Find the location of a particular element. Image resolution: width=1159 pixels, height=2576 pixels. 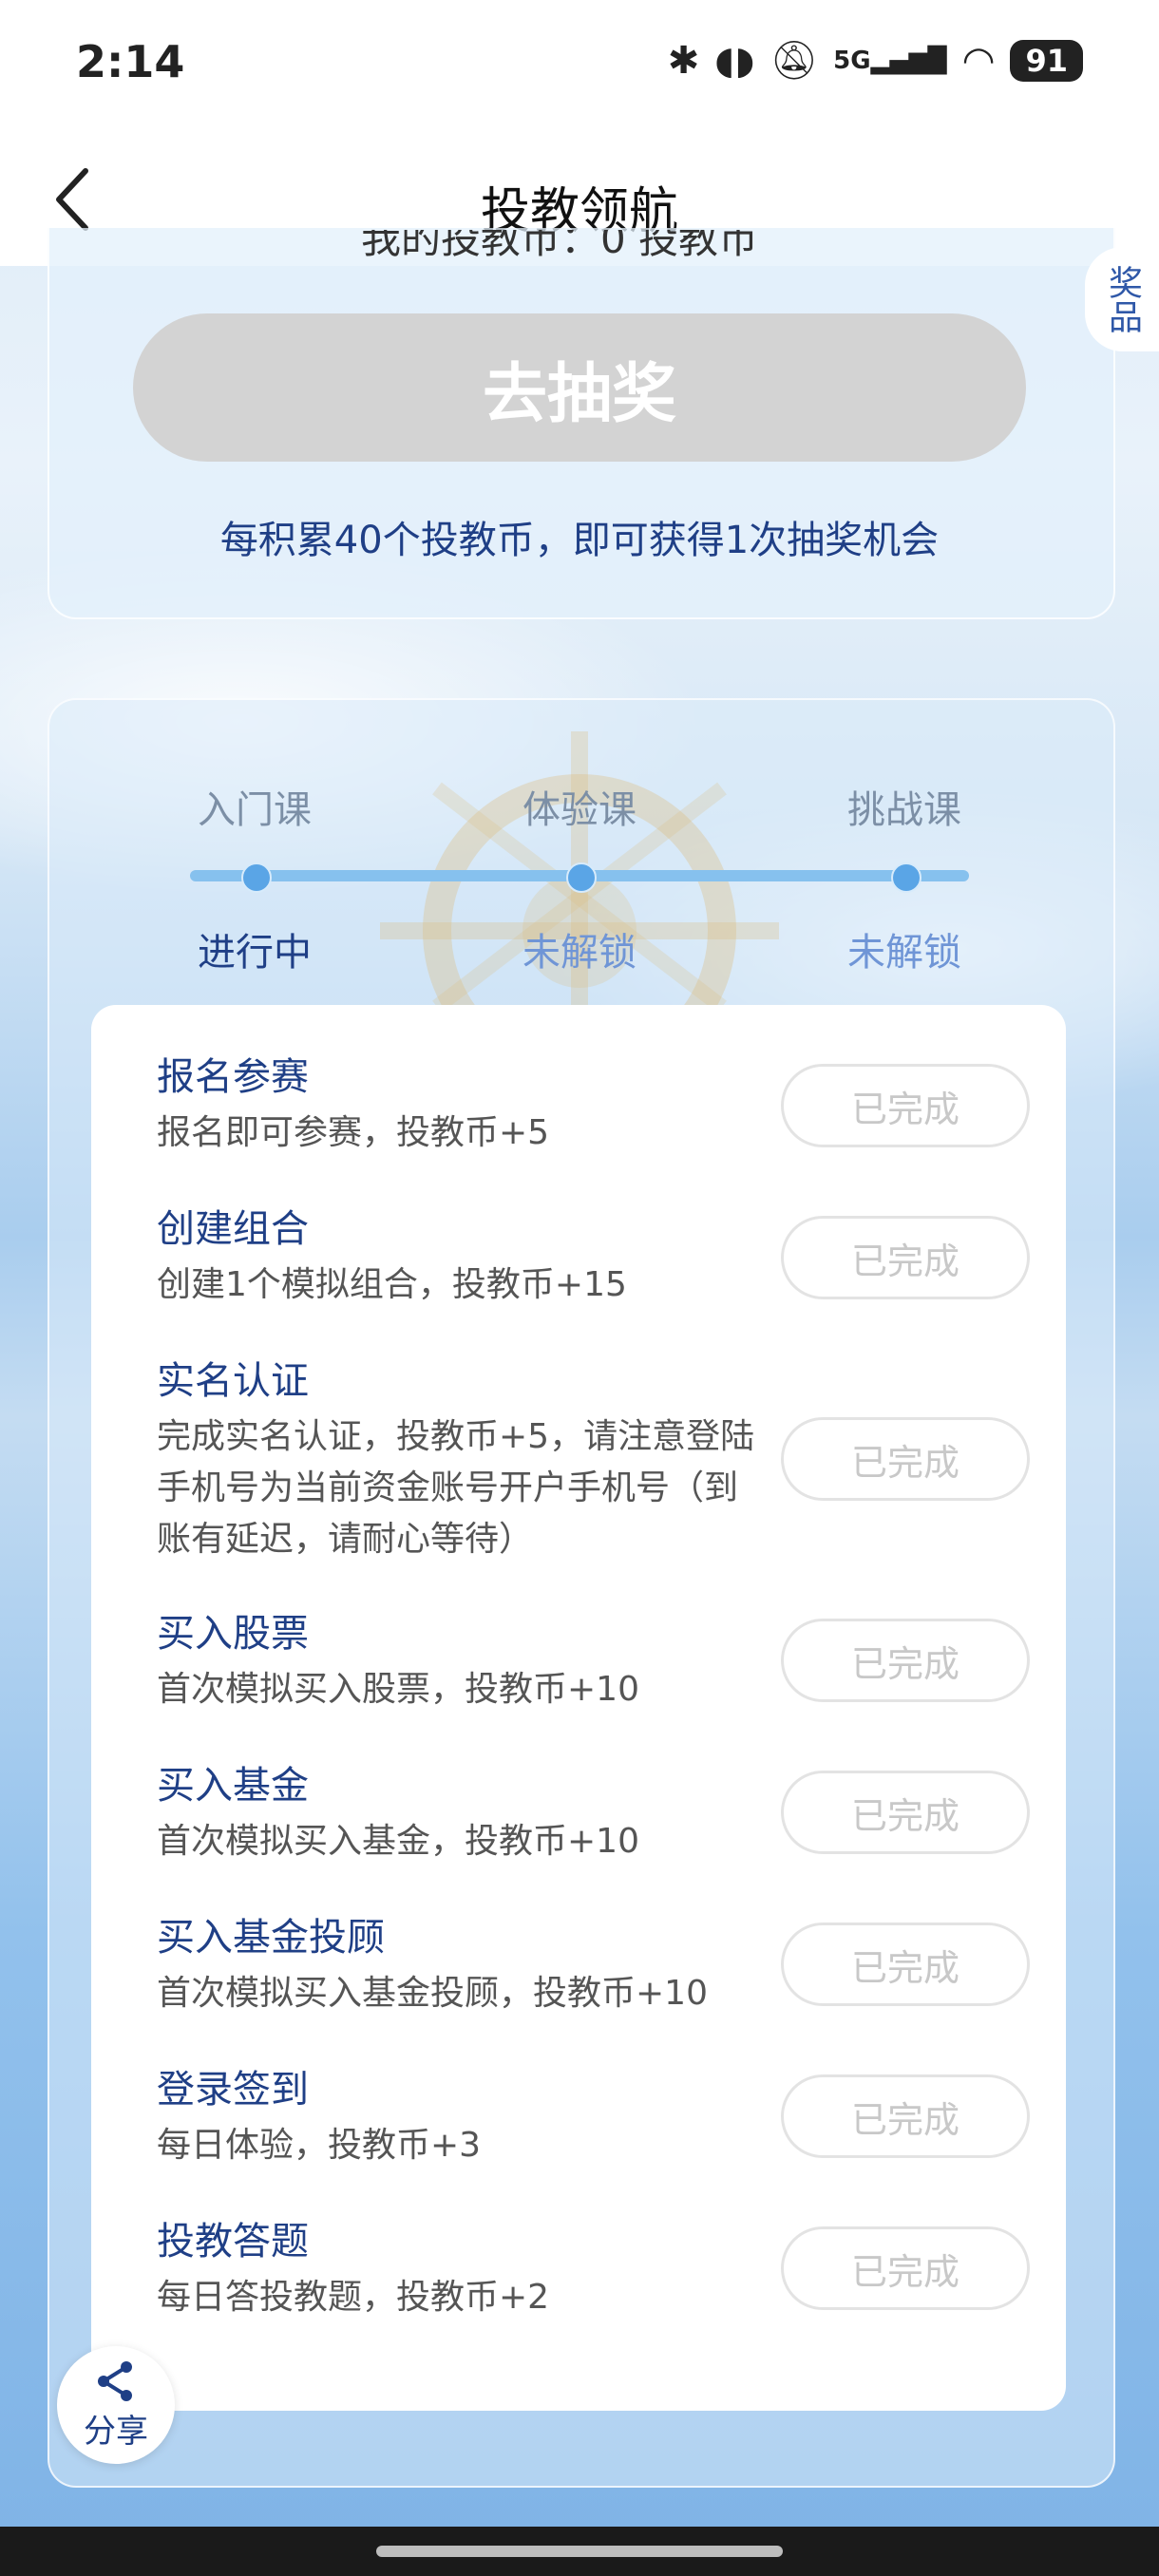

wifi-icon: ◠ is located at coordinates (978, 60).